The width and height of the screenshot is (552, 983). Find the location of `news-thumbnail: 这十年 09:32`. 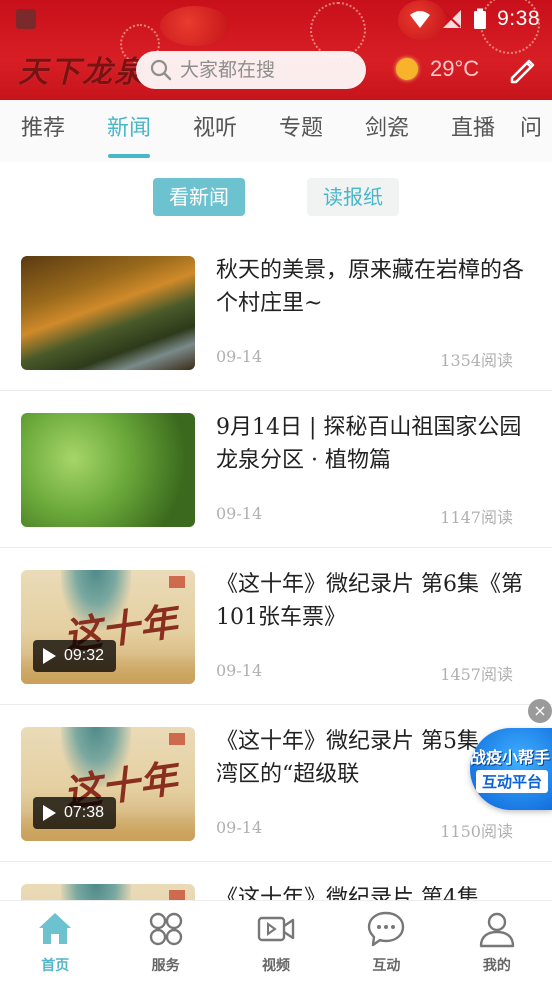

news-thumbnail: 这十年 09:32 is located at coordinates (108, 627).